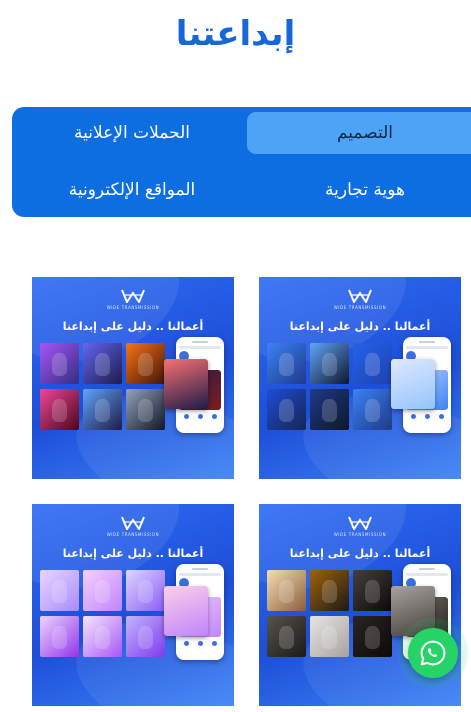  I want to click on page-title: إبداعتنا, so click(235, 34).